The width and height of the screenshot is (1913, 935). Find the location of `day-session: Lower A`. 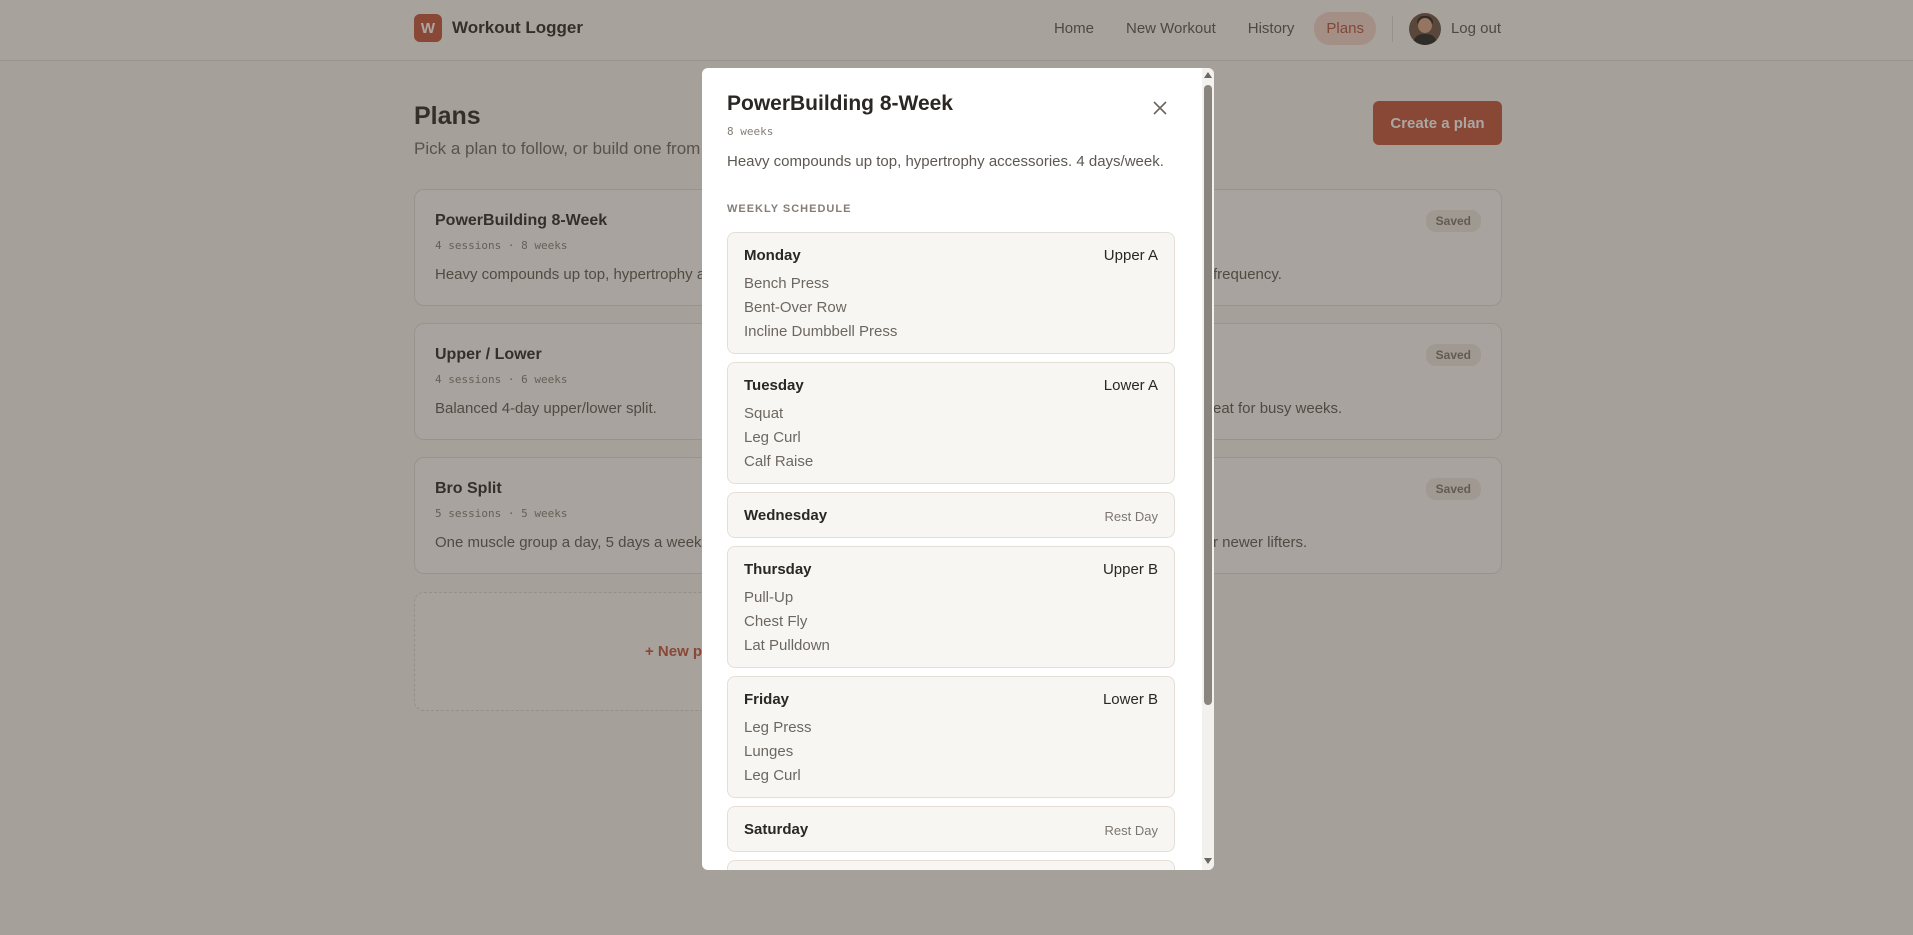

day-session: Lower A is located at coordinates (1130, 385).